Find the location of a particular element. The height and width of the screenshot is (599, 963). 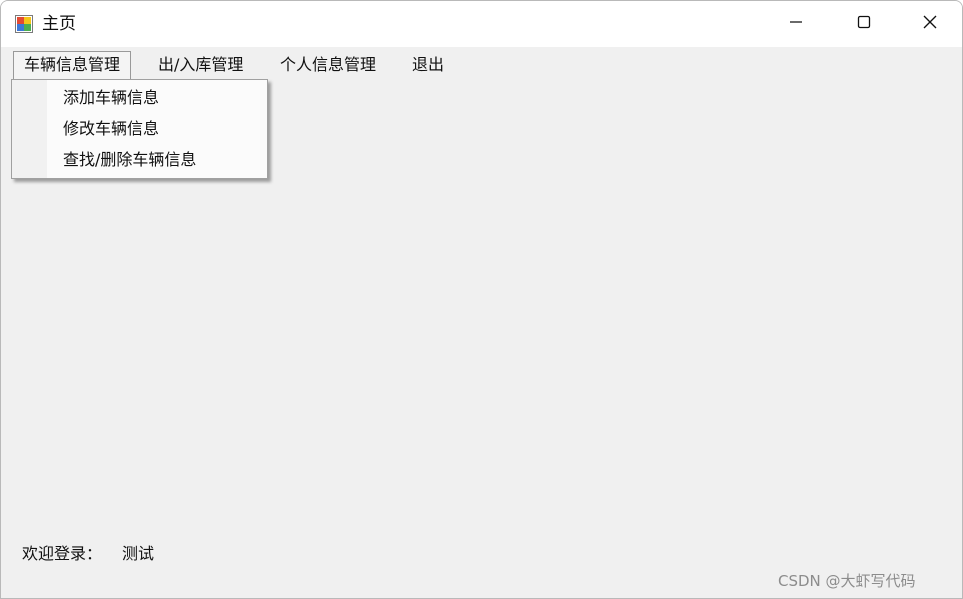

maximize-button is located at coordinates (864, 24).